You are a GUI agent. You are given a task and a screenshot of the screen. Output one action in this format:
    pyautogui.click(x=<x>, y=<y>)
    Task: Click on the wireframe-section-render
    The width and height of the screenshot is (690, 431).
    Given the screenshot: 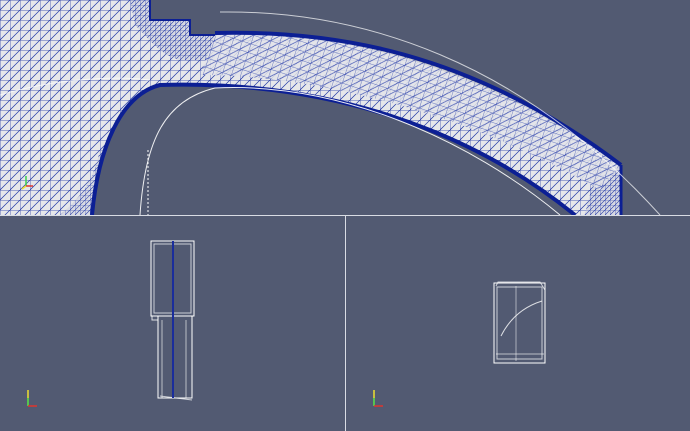 What is the action you would take?
    pyautogui.click(x=459, y=344)
    